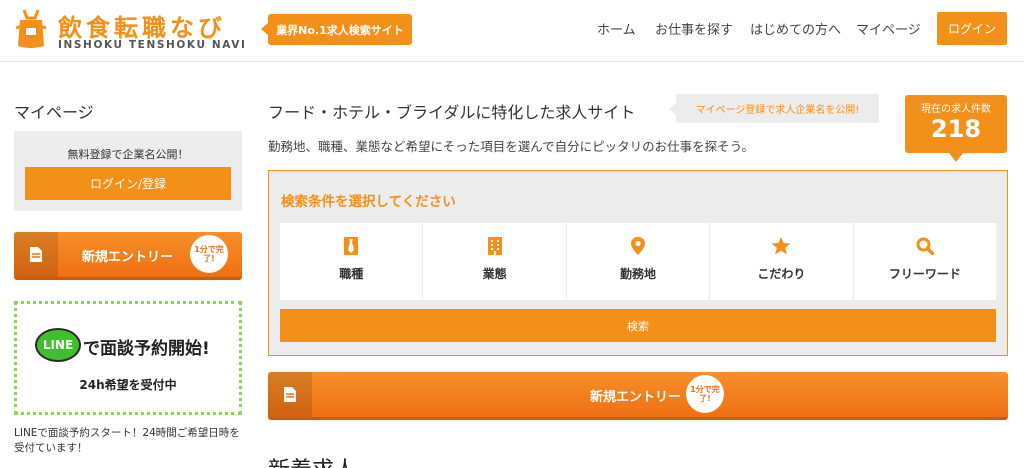 This screenshot has height=468, width=1024. I want to click on category-business-type: 業態, so click(494, 261).